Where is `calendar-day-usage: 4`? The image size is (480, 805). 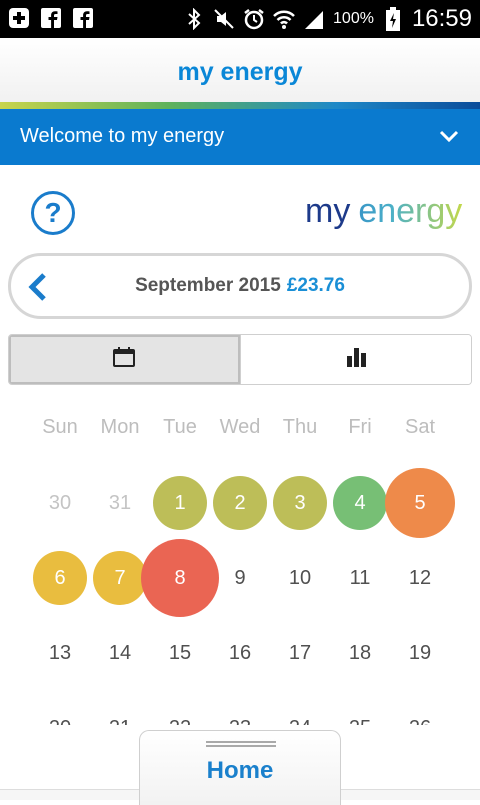
calendar-day-usage: 4 is located at coordinates (360, 503).